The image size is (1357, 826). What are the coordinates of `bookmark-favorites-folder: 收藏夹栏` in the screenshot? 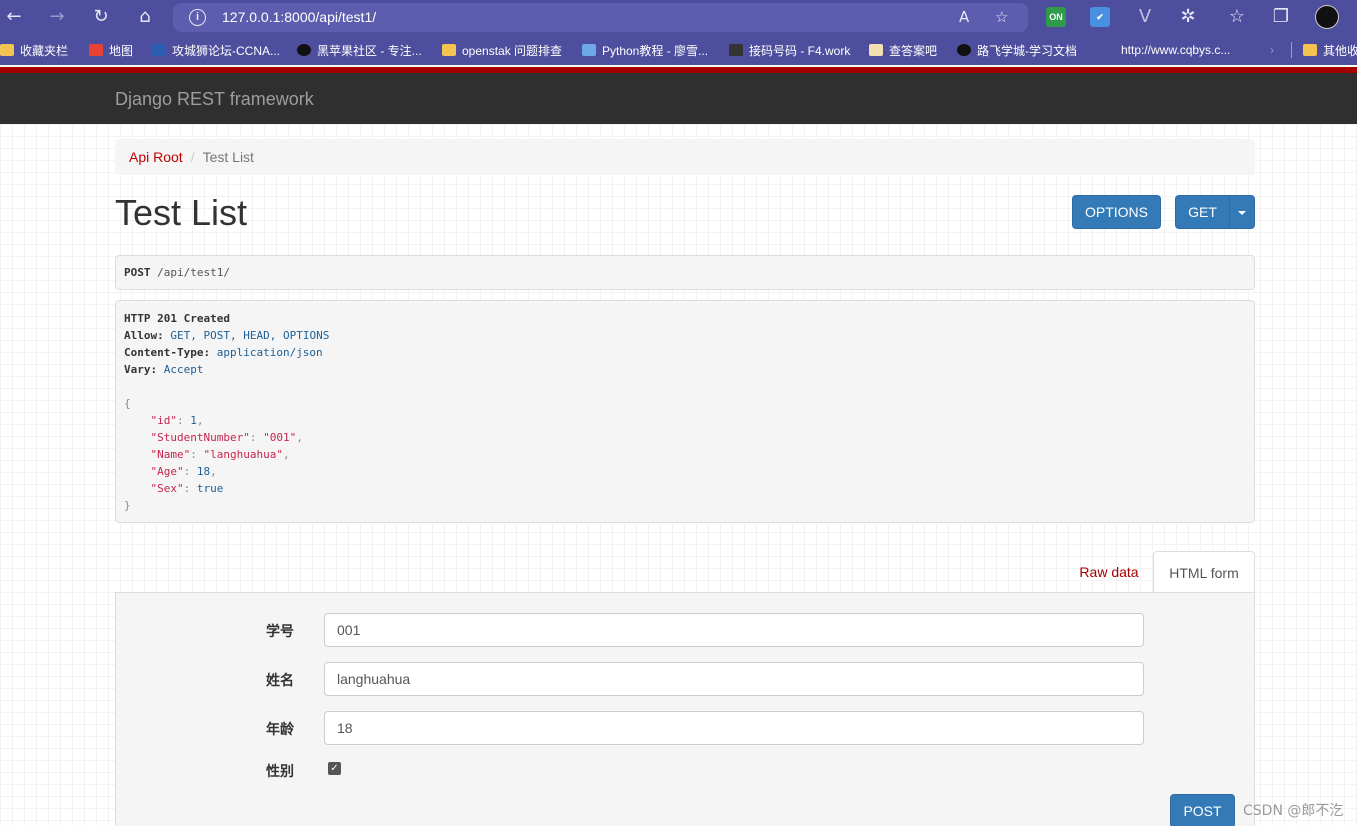 It's located at (34, 50).